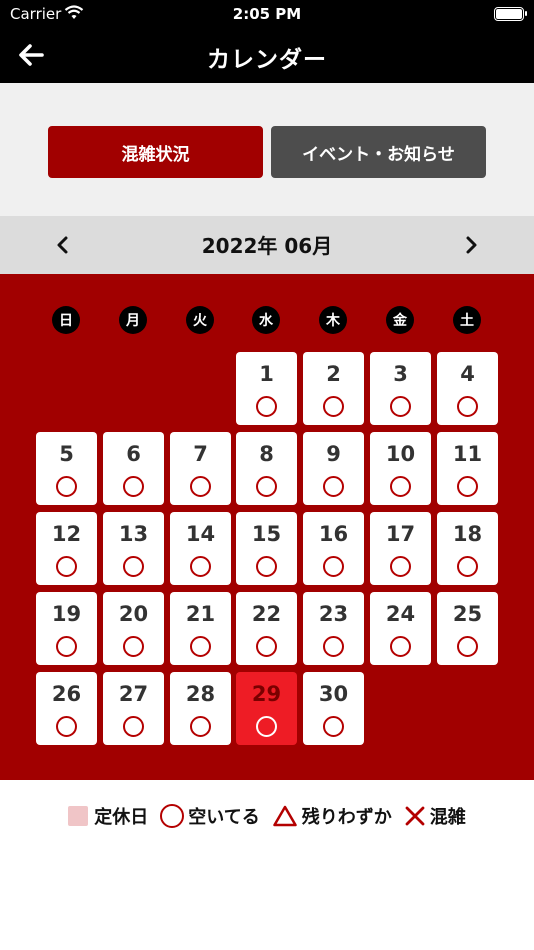  What do you see at coordinates (333, 628) in the screenshot?
I see `day-cell: 23` at bounding box center [333, 628].